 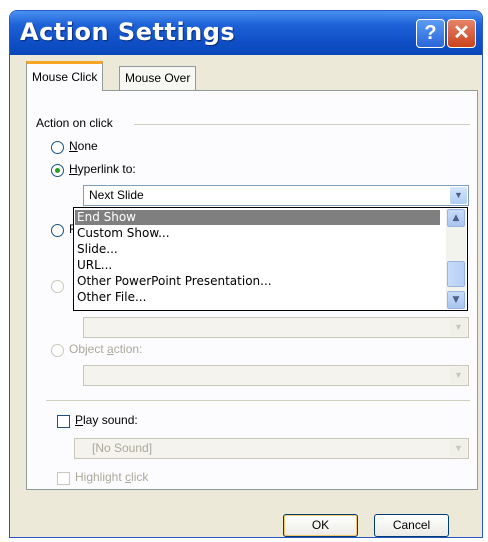 I want to click on help-icon: ?, so click(x=430, y=33).